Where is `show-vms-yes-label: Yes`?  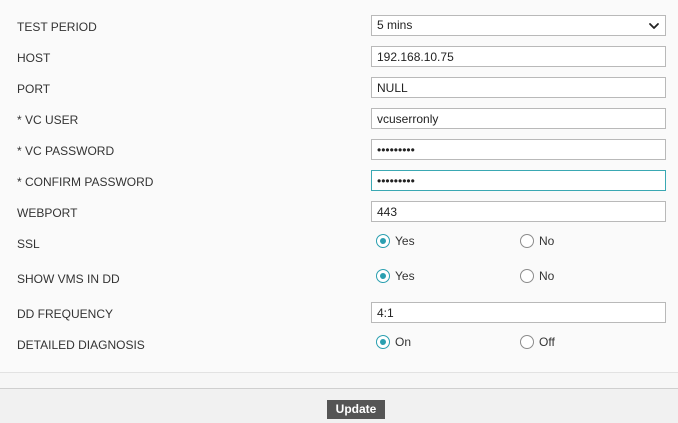
show-vms-yes-label: Yes is located at coordinates (405, 276).